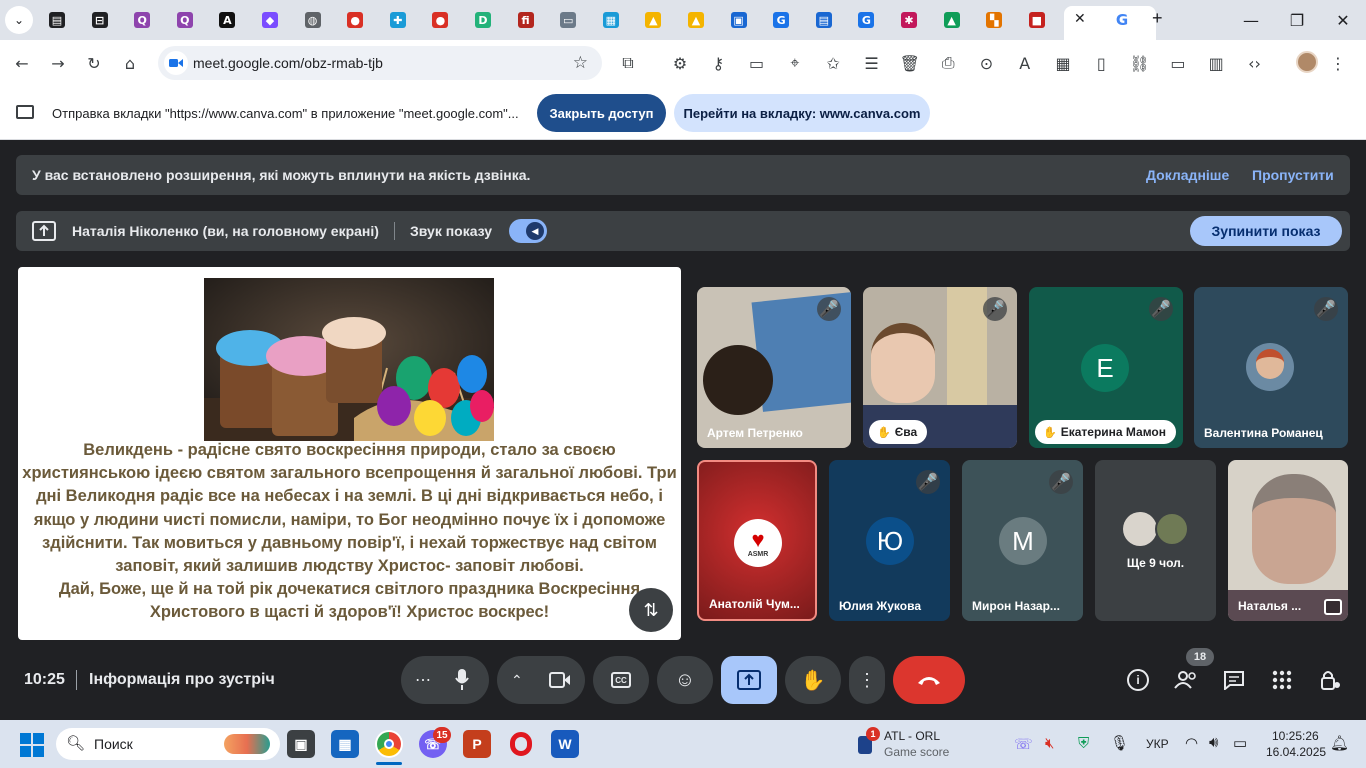  Describe the element at coordinates (986, 63) in the screenshot. I see `lens-icon: ⊙` at that location.